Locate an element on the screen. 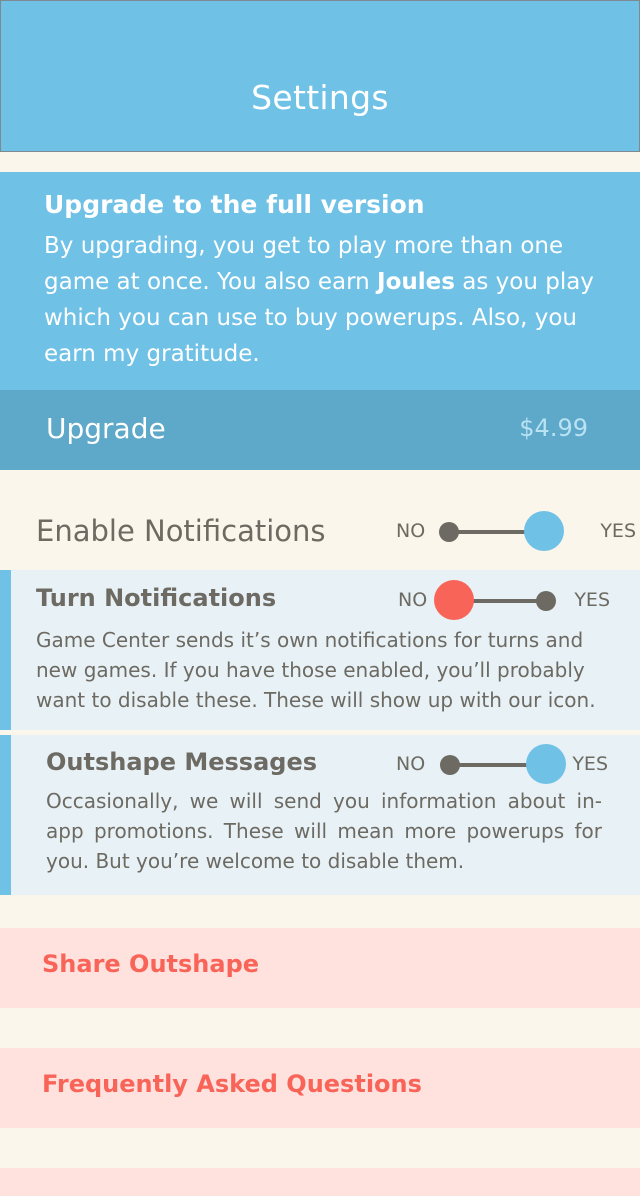  upgrade-price: $4.99 is located at coordinates (553, 428).